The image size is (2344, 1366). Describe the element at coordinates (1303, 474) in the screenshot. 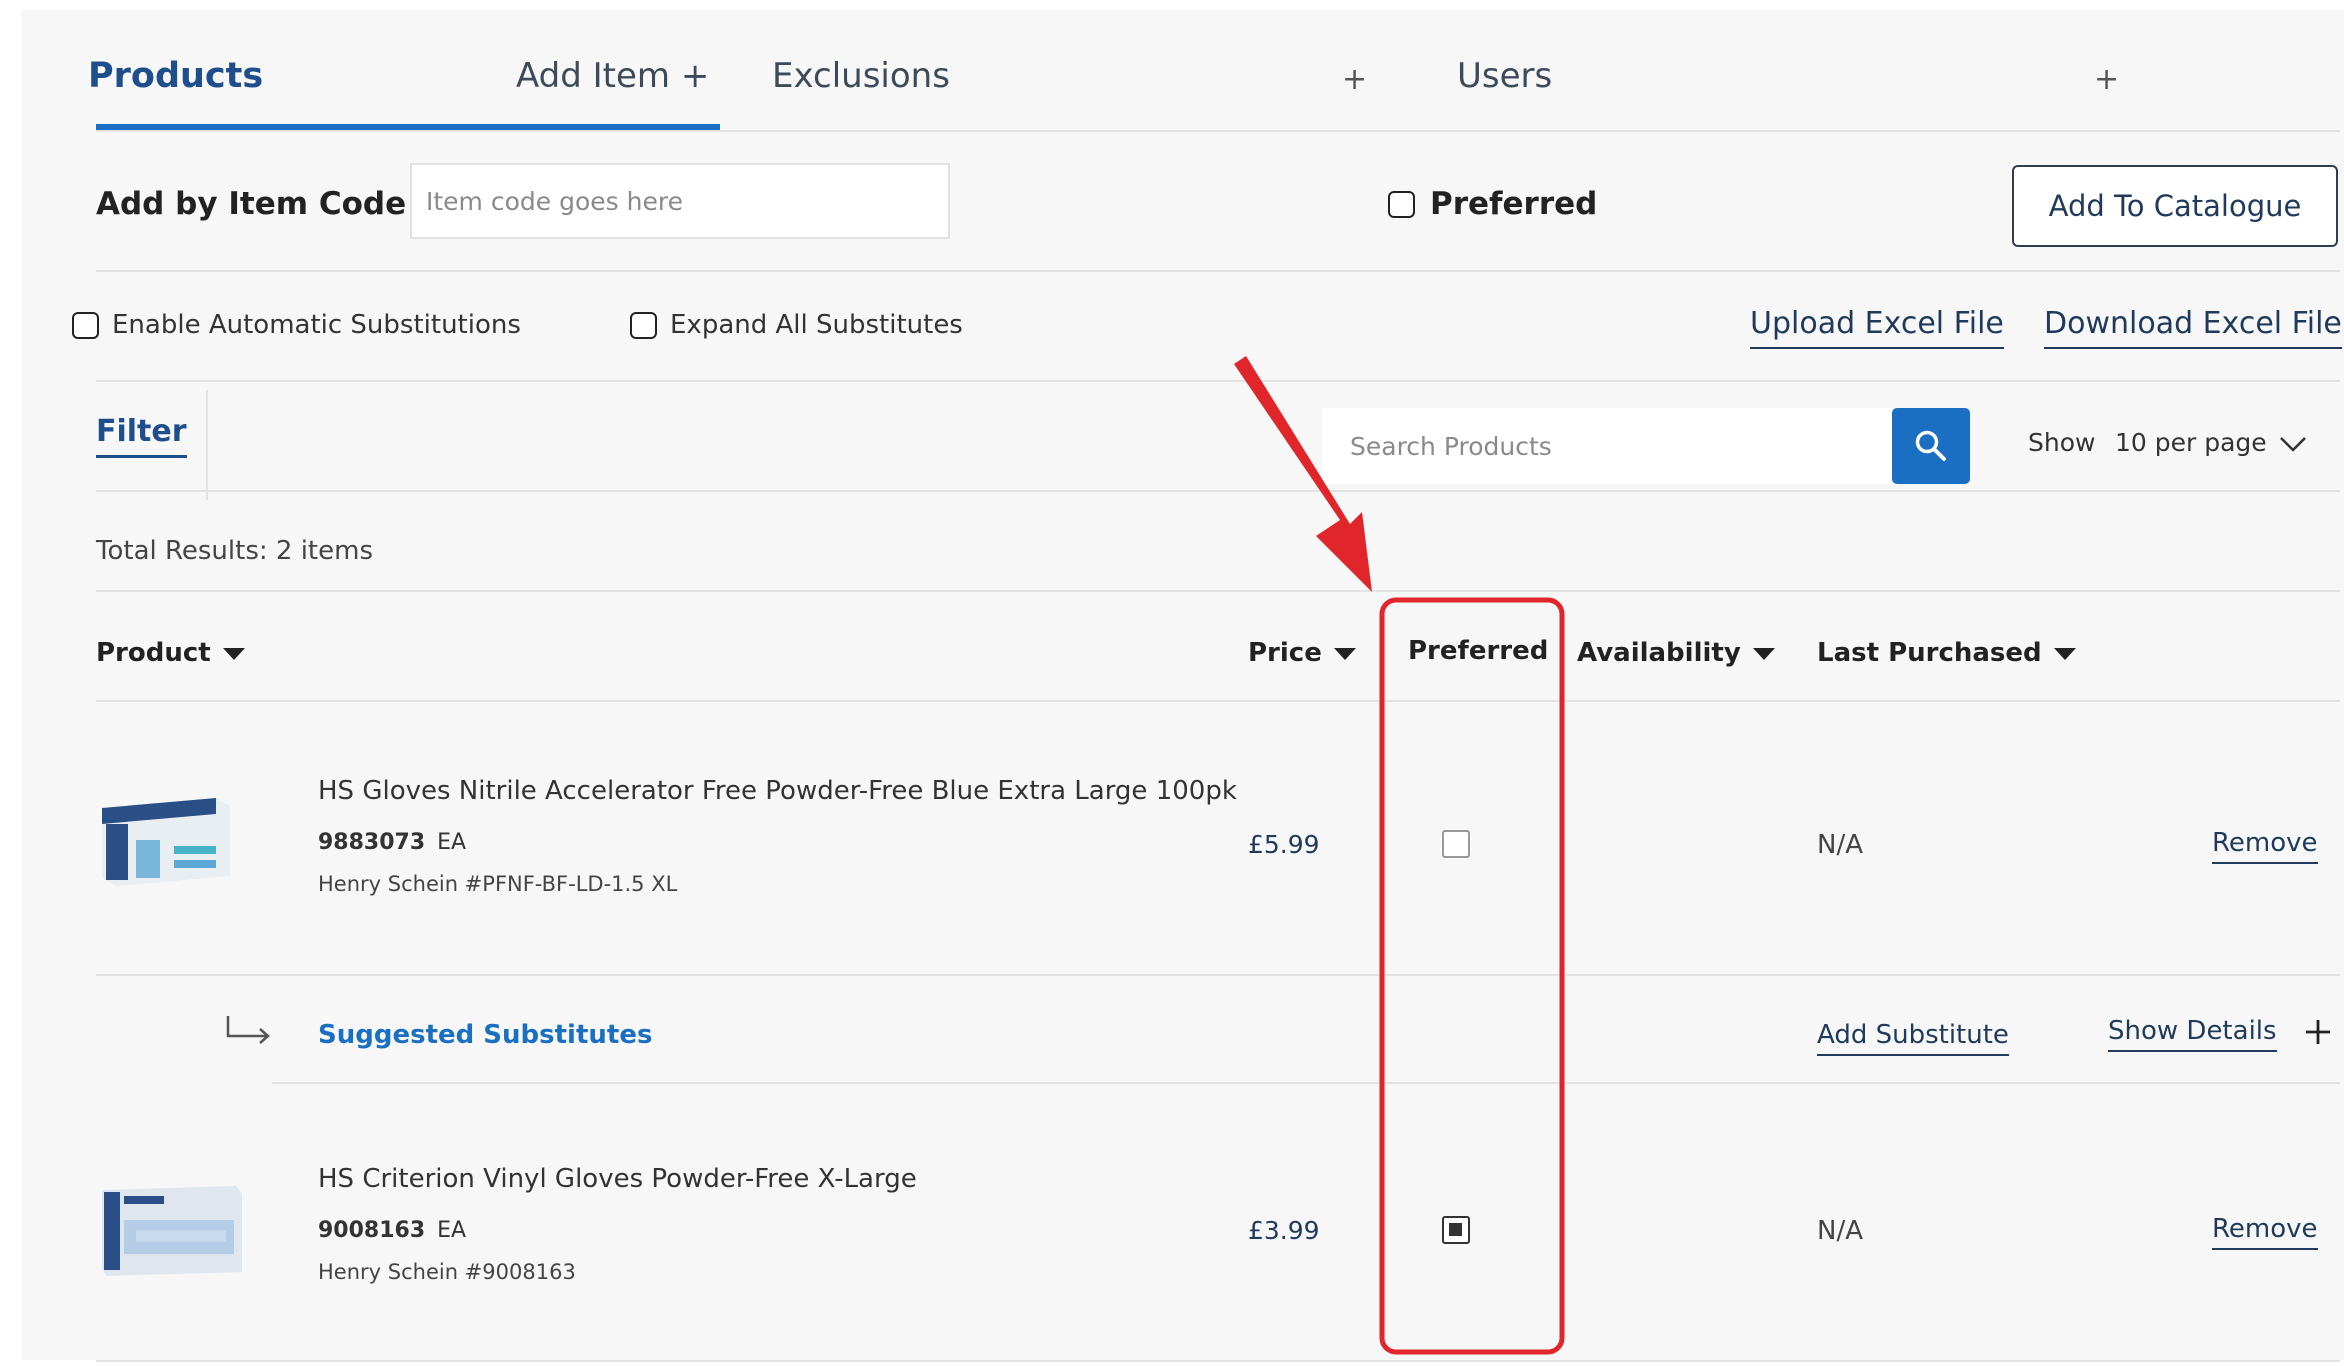

I see `annotation-arrow` at that location.